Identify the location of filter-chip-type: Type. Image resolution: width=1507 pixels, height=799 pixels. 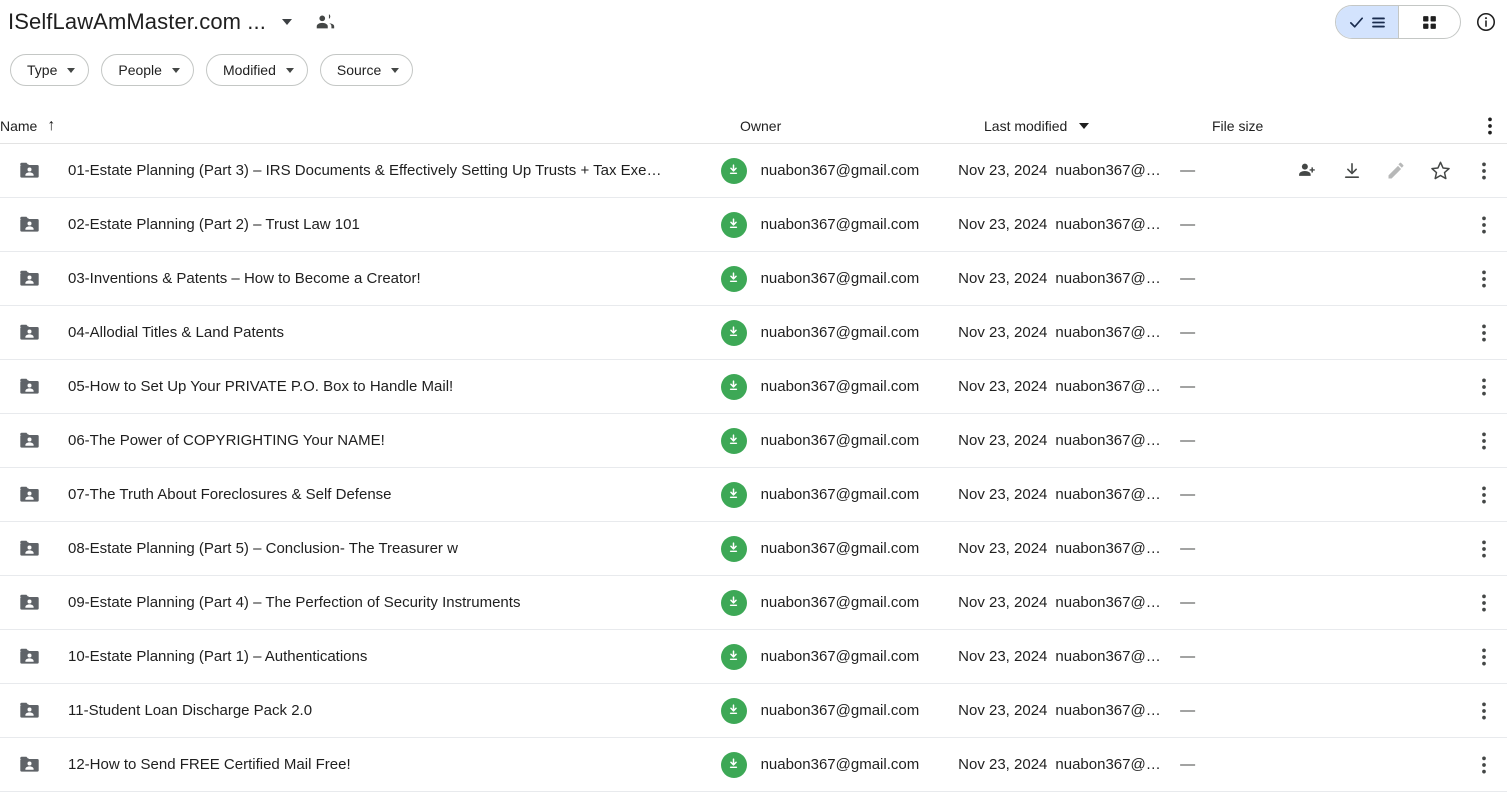
(50, 70).